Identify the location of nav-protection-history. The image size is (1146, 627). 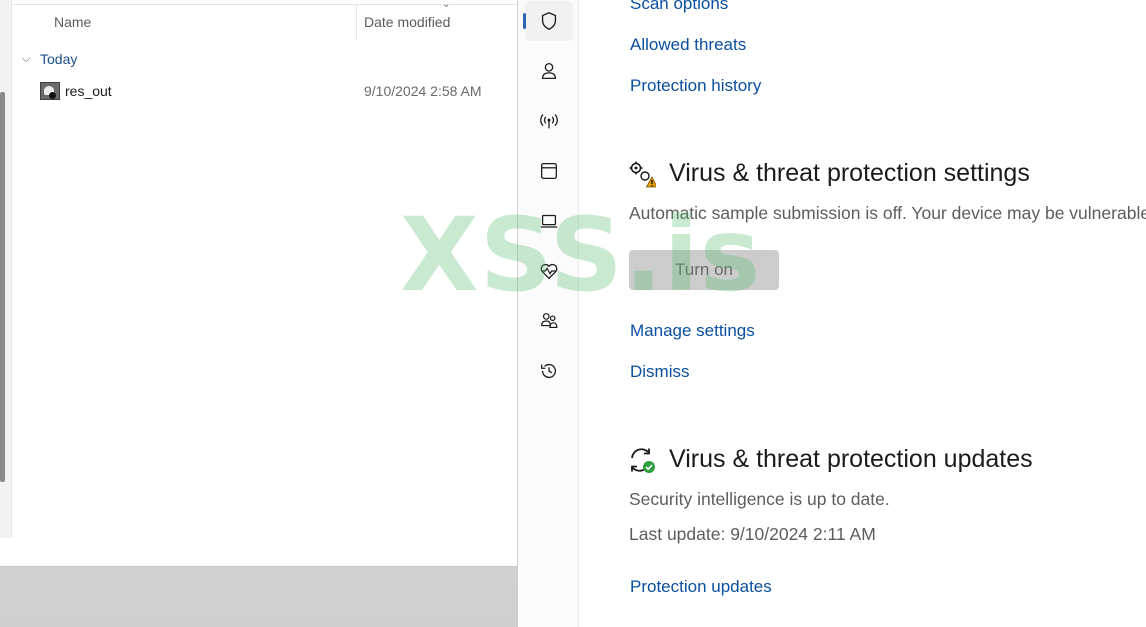
(549, 371).